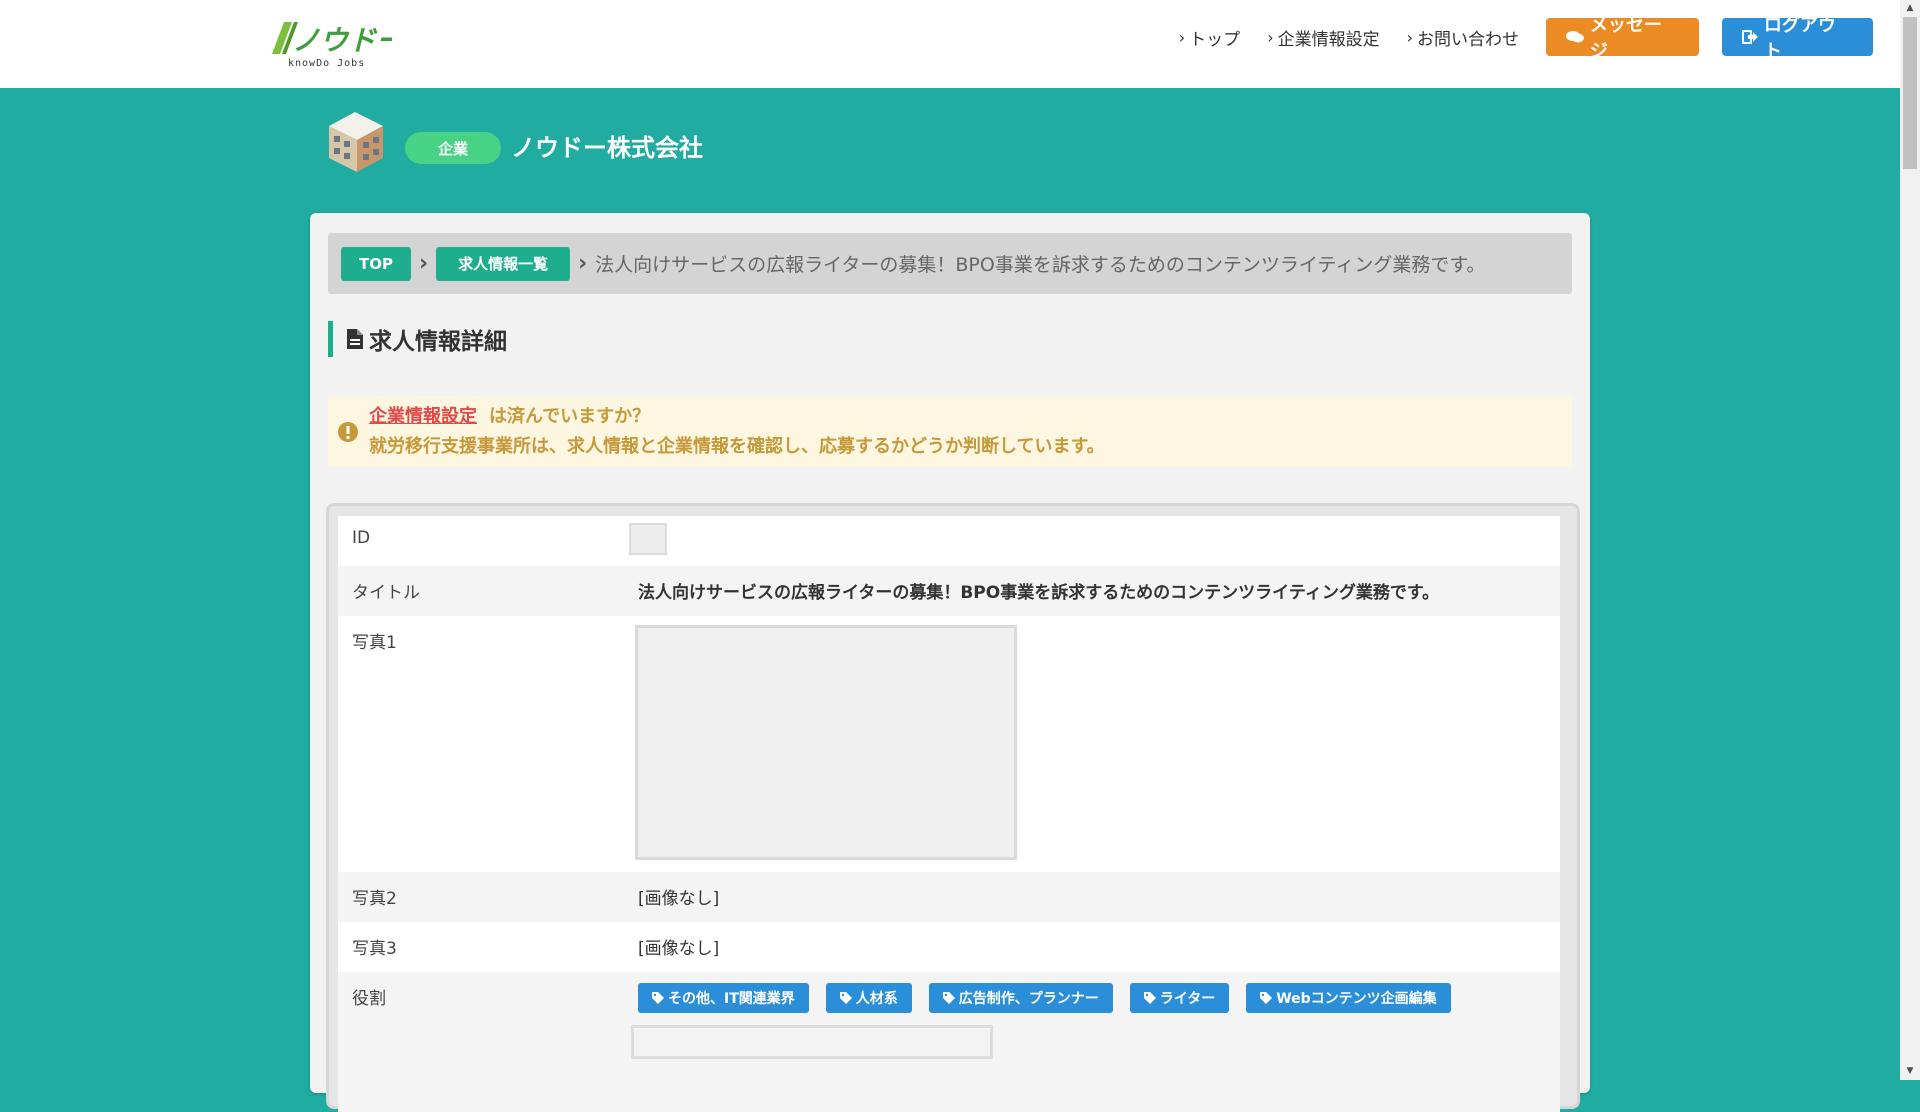 The image size is (1920, 1112). I want to click on row-label-photo2: 写真2, so click(374, 899).